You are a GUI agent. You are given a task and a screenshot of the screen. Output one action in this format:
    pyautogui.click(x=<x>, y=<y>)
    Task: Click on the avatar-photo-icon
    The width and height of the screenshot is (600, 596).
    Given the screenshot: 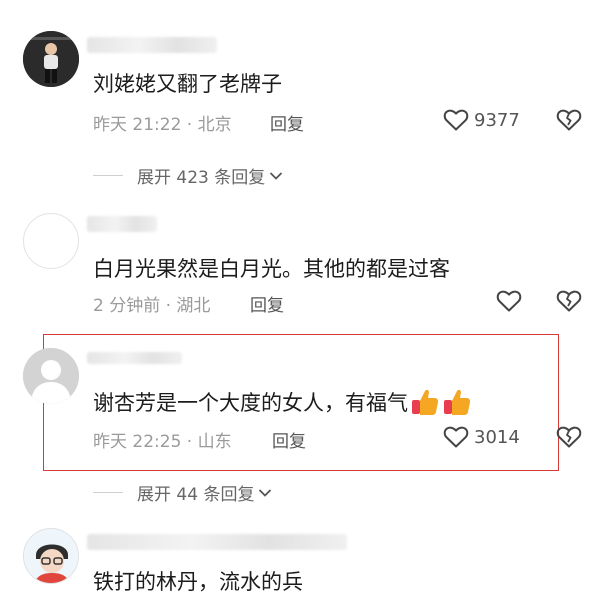 What is the action you would take?
    pyautogui.click(x=51, y=59)
    